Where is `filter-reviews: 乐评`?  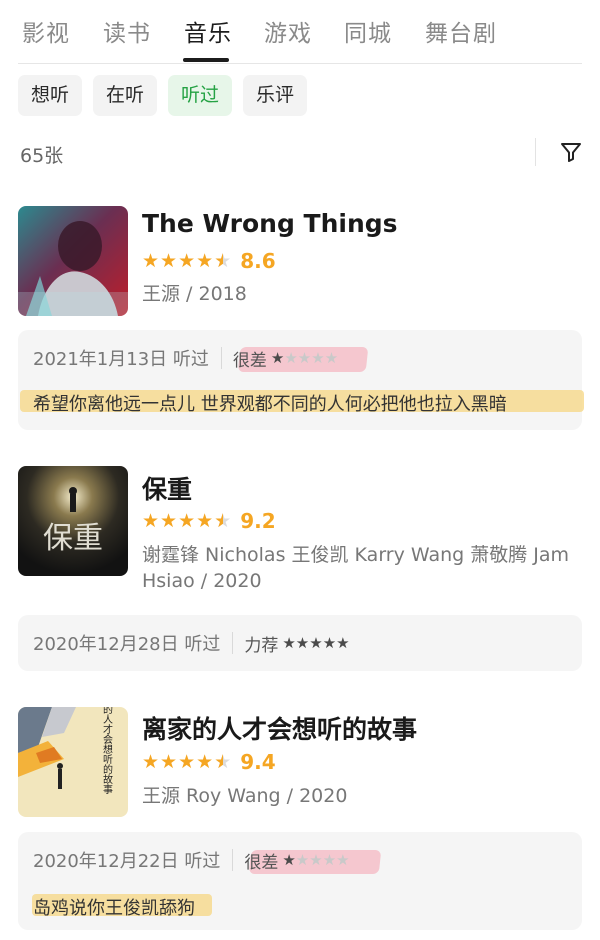
filter-reviews: 乐评 is located at coordinates (275, 95).